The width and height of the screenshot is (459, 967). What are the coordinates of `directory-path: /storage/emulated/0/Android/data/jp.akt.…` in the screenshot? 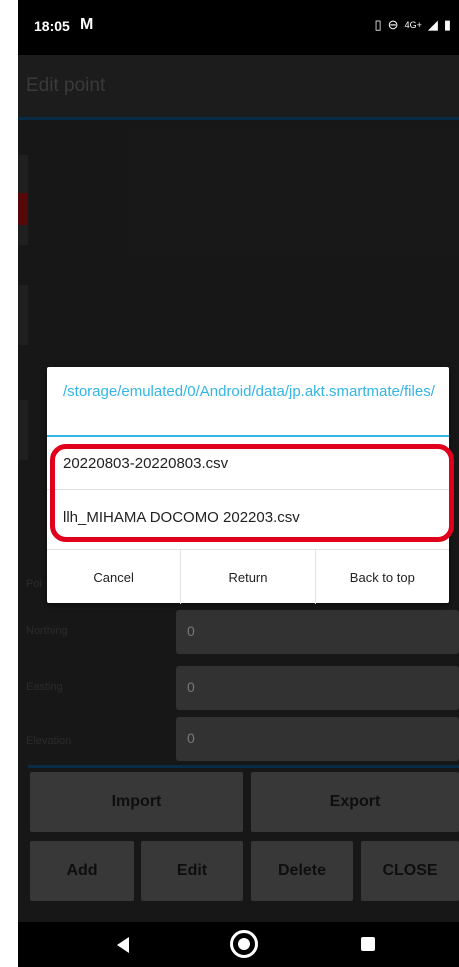 It's located at (249, 391).